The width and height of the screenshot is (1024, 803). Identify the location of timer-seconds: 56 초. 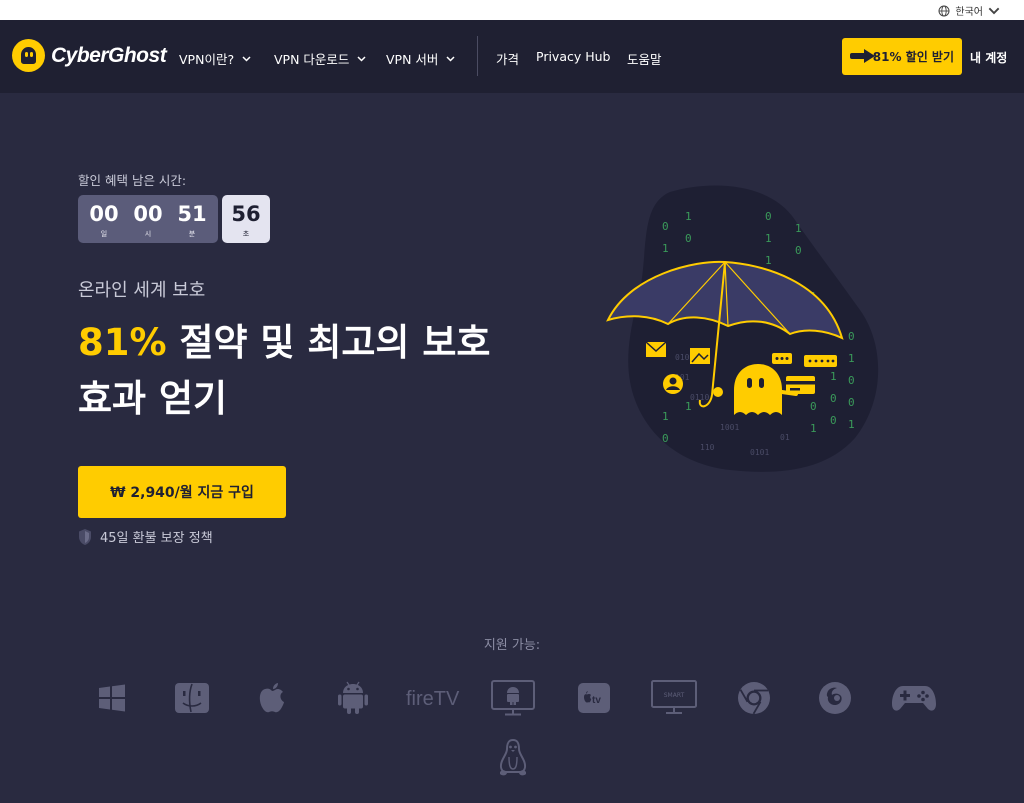
(246, 219).